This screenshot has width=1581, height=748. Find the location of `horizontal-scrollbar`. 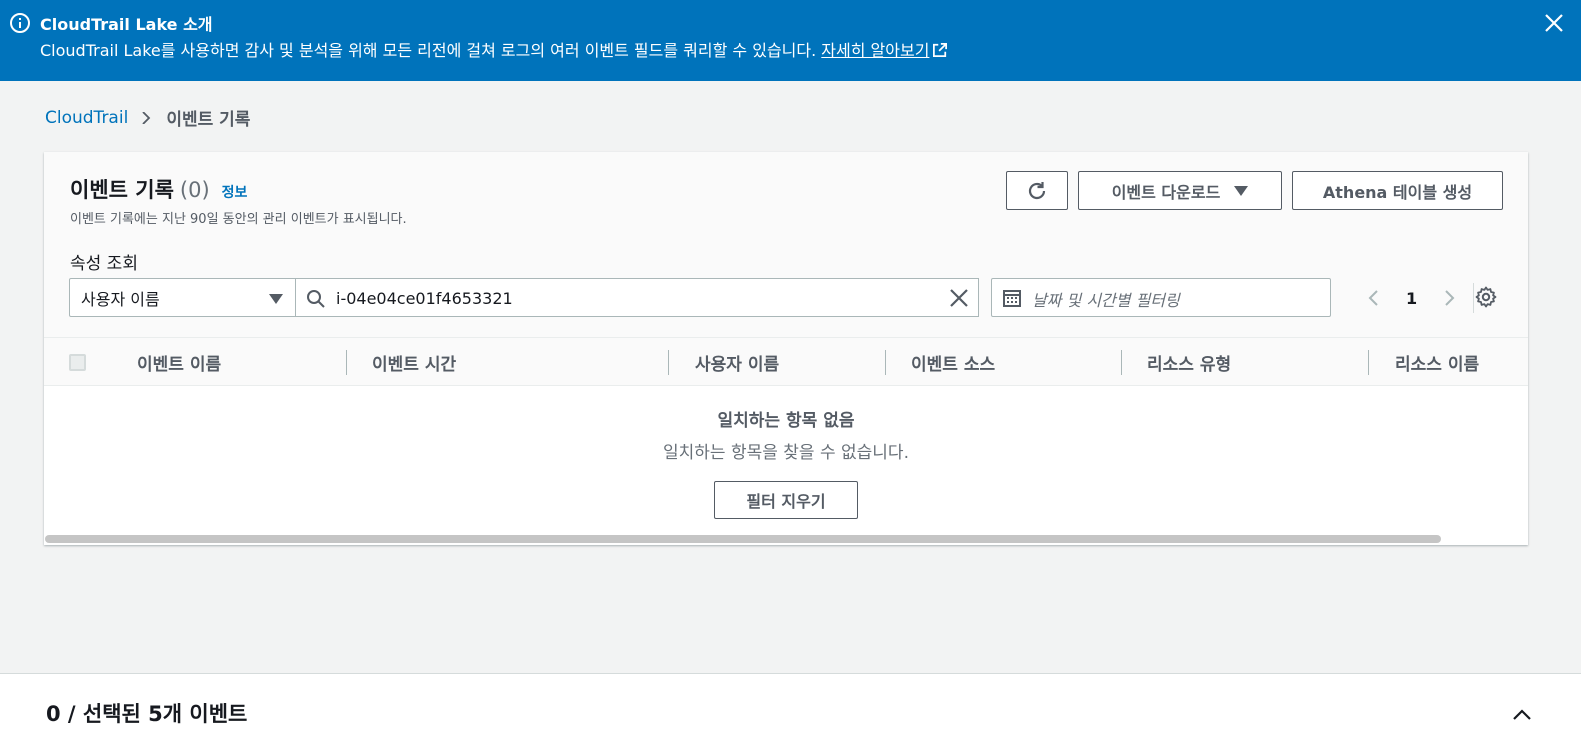

horizontal-scrollbar is located at coordinates (743, 539).